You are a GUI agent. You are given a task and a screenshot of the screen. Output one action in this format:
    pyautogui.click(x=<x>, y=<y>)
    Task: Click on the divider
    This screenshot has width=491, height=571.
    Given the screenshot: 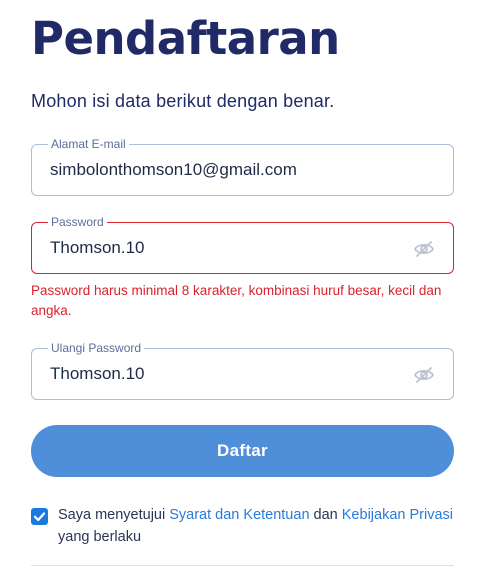 What is the action you would take?
    pyautogui.click(x=242, y=565)
    